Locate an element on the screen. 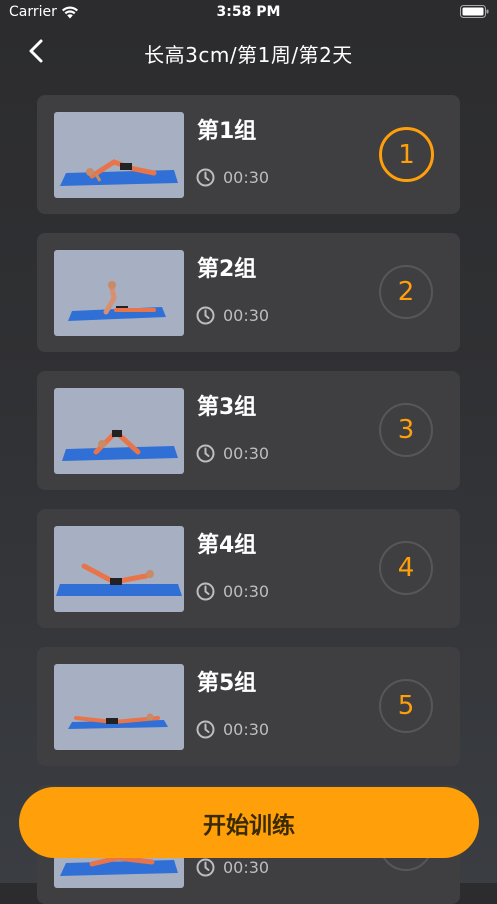 Image resolution: width=497 pixels, height=904 pixels. status-bar: Carrier 3:58 PM is located at coordinates (248, 13).